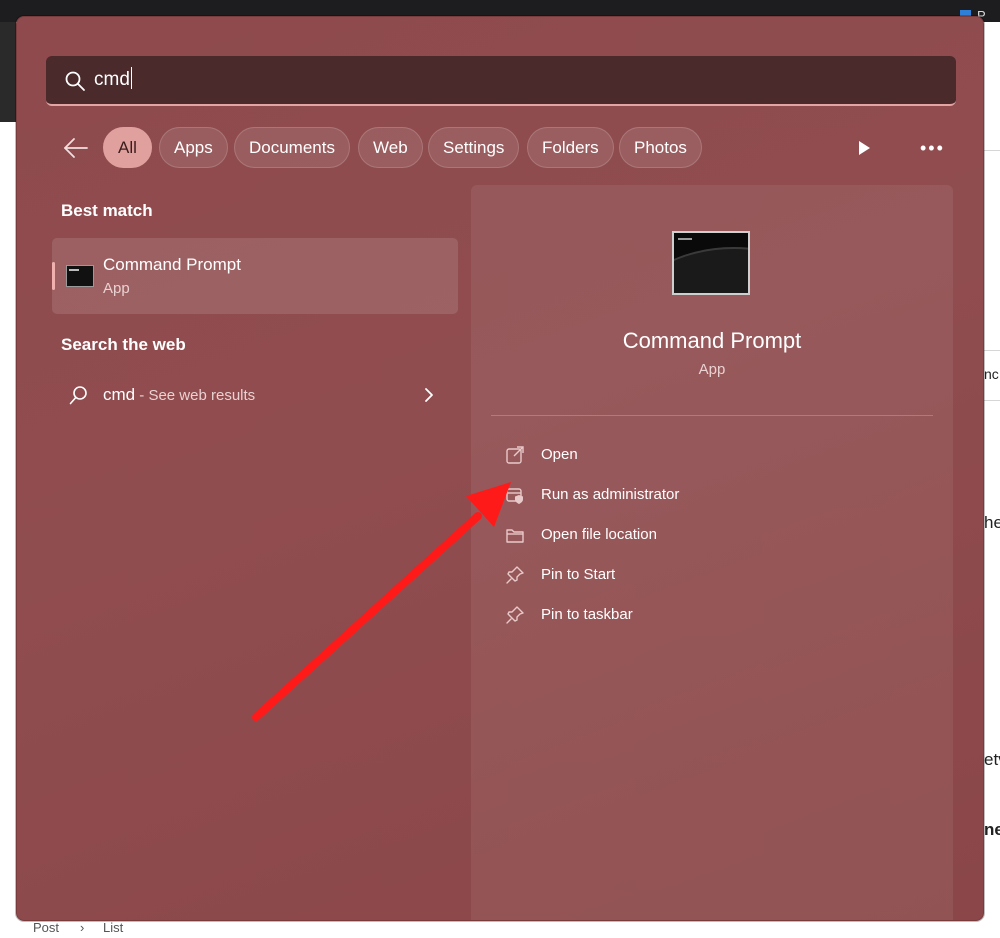 This screenshot has width=1000, height=938. What do you see at coordinates (991, 374) in the screenshot?
I see `background-text: nc` at bounding box center [991, 374].